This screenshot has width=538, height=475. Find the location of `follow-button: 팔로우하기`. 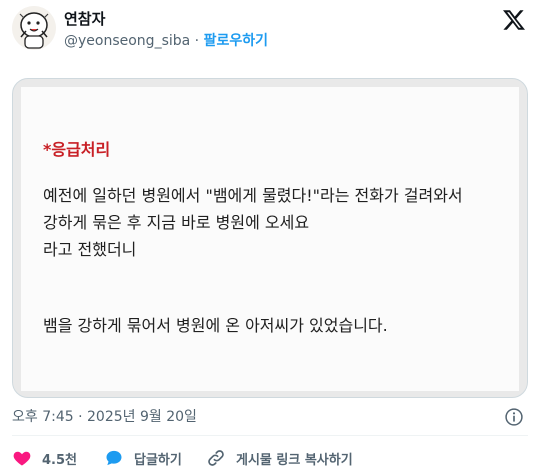

follow-button: 팔로우하기 is located at coordinates (236, 41).